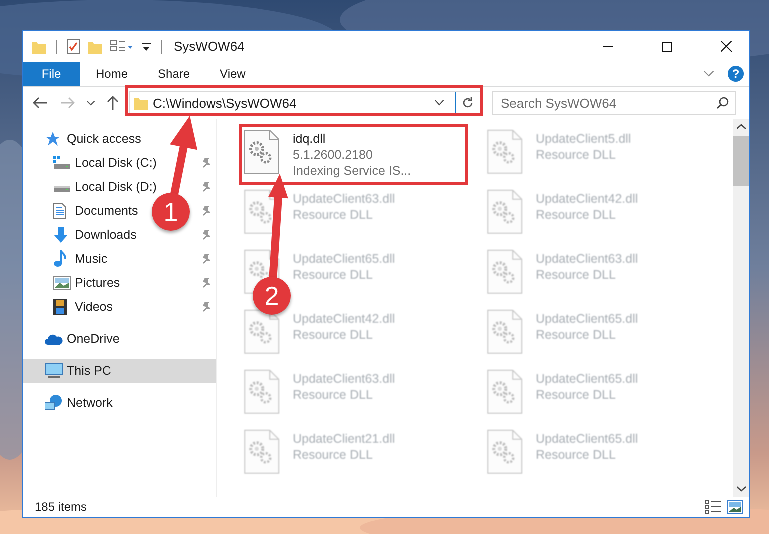 The height and width of the screenshot is (534, 769). Describe the element at coordinates (93, 139) in the screenshot. I see `nav-item: Quick access` at that location.